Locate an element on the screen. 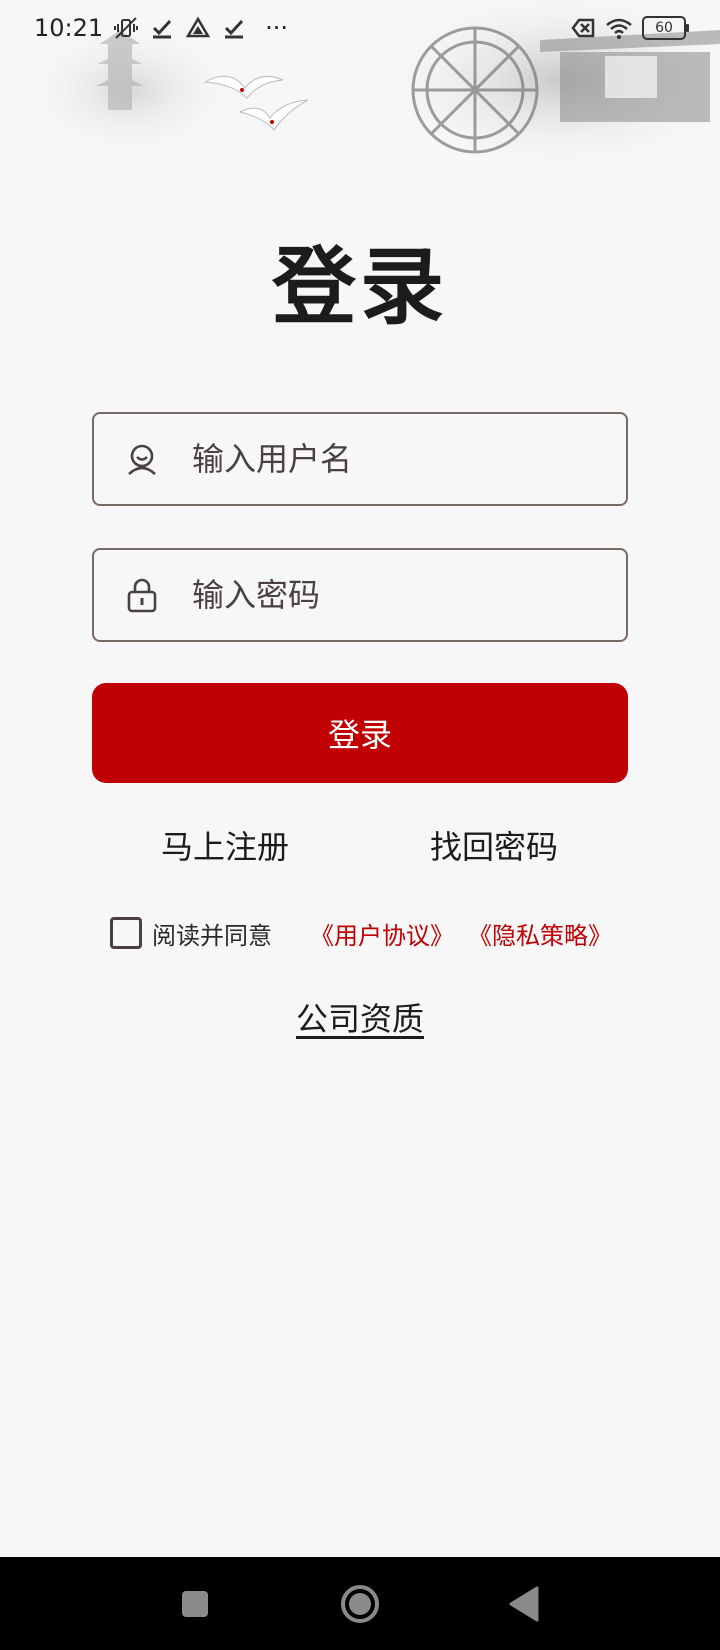  back-triangle-icon is located at coordinates (524, 1603).